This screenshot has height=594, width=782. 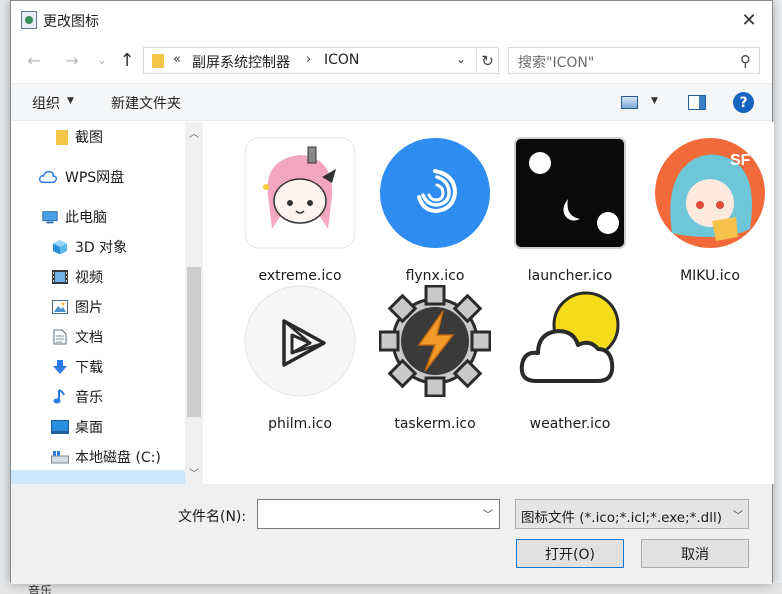 I want to click on desktop-icon, so click(x=60, y=427).